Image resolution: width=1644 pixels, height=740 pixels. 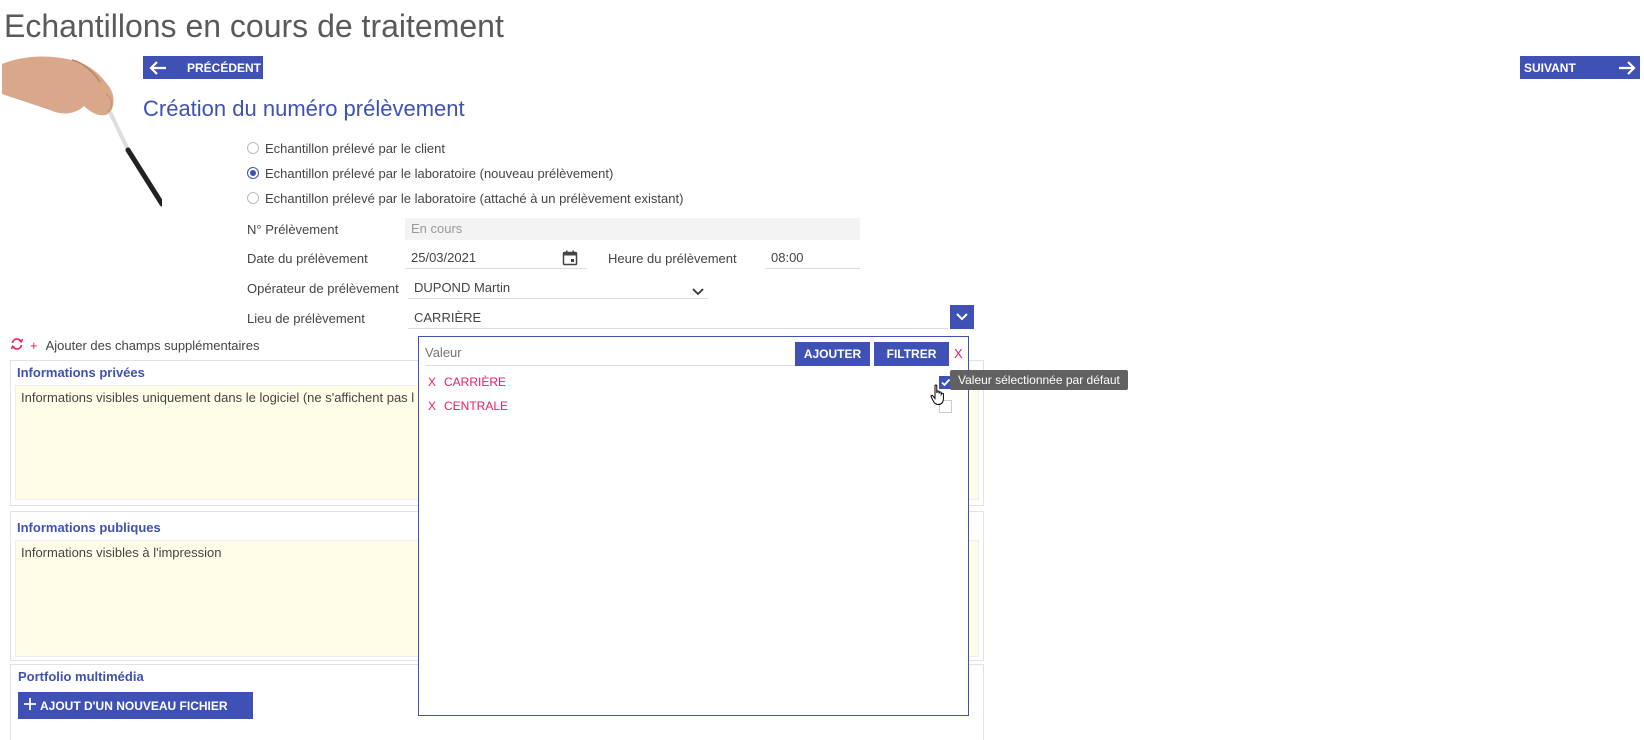 I want to click on location-label: Lieu de prélèvement, so click(x=306, y=318).